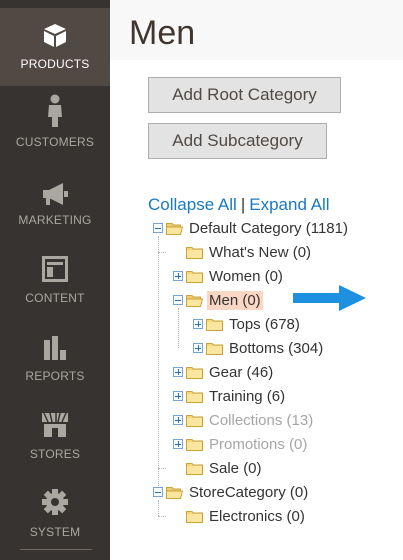 This screenshot has height=560, width=403. What do you see at coordinates (260, 252) in the screenshot?
I see `tree-node-label: What's New (0)` at bounding box center [260, 252].